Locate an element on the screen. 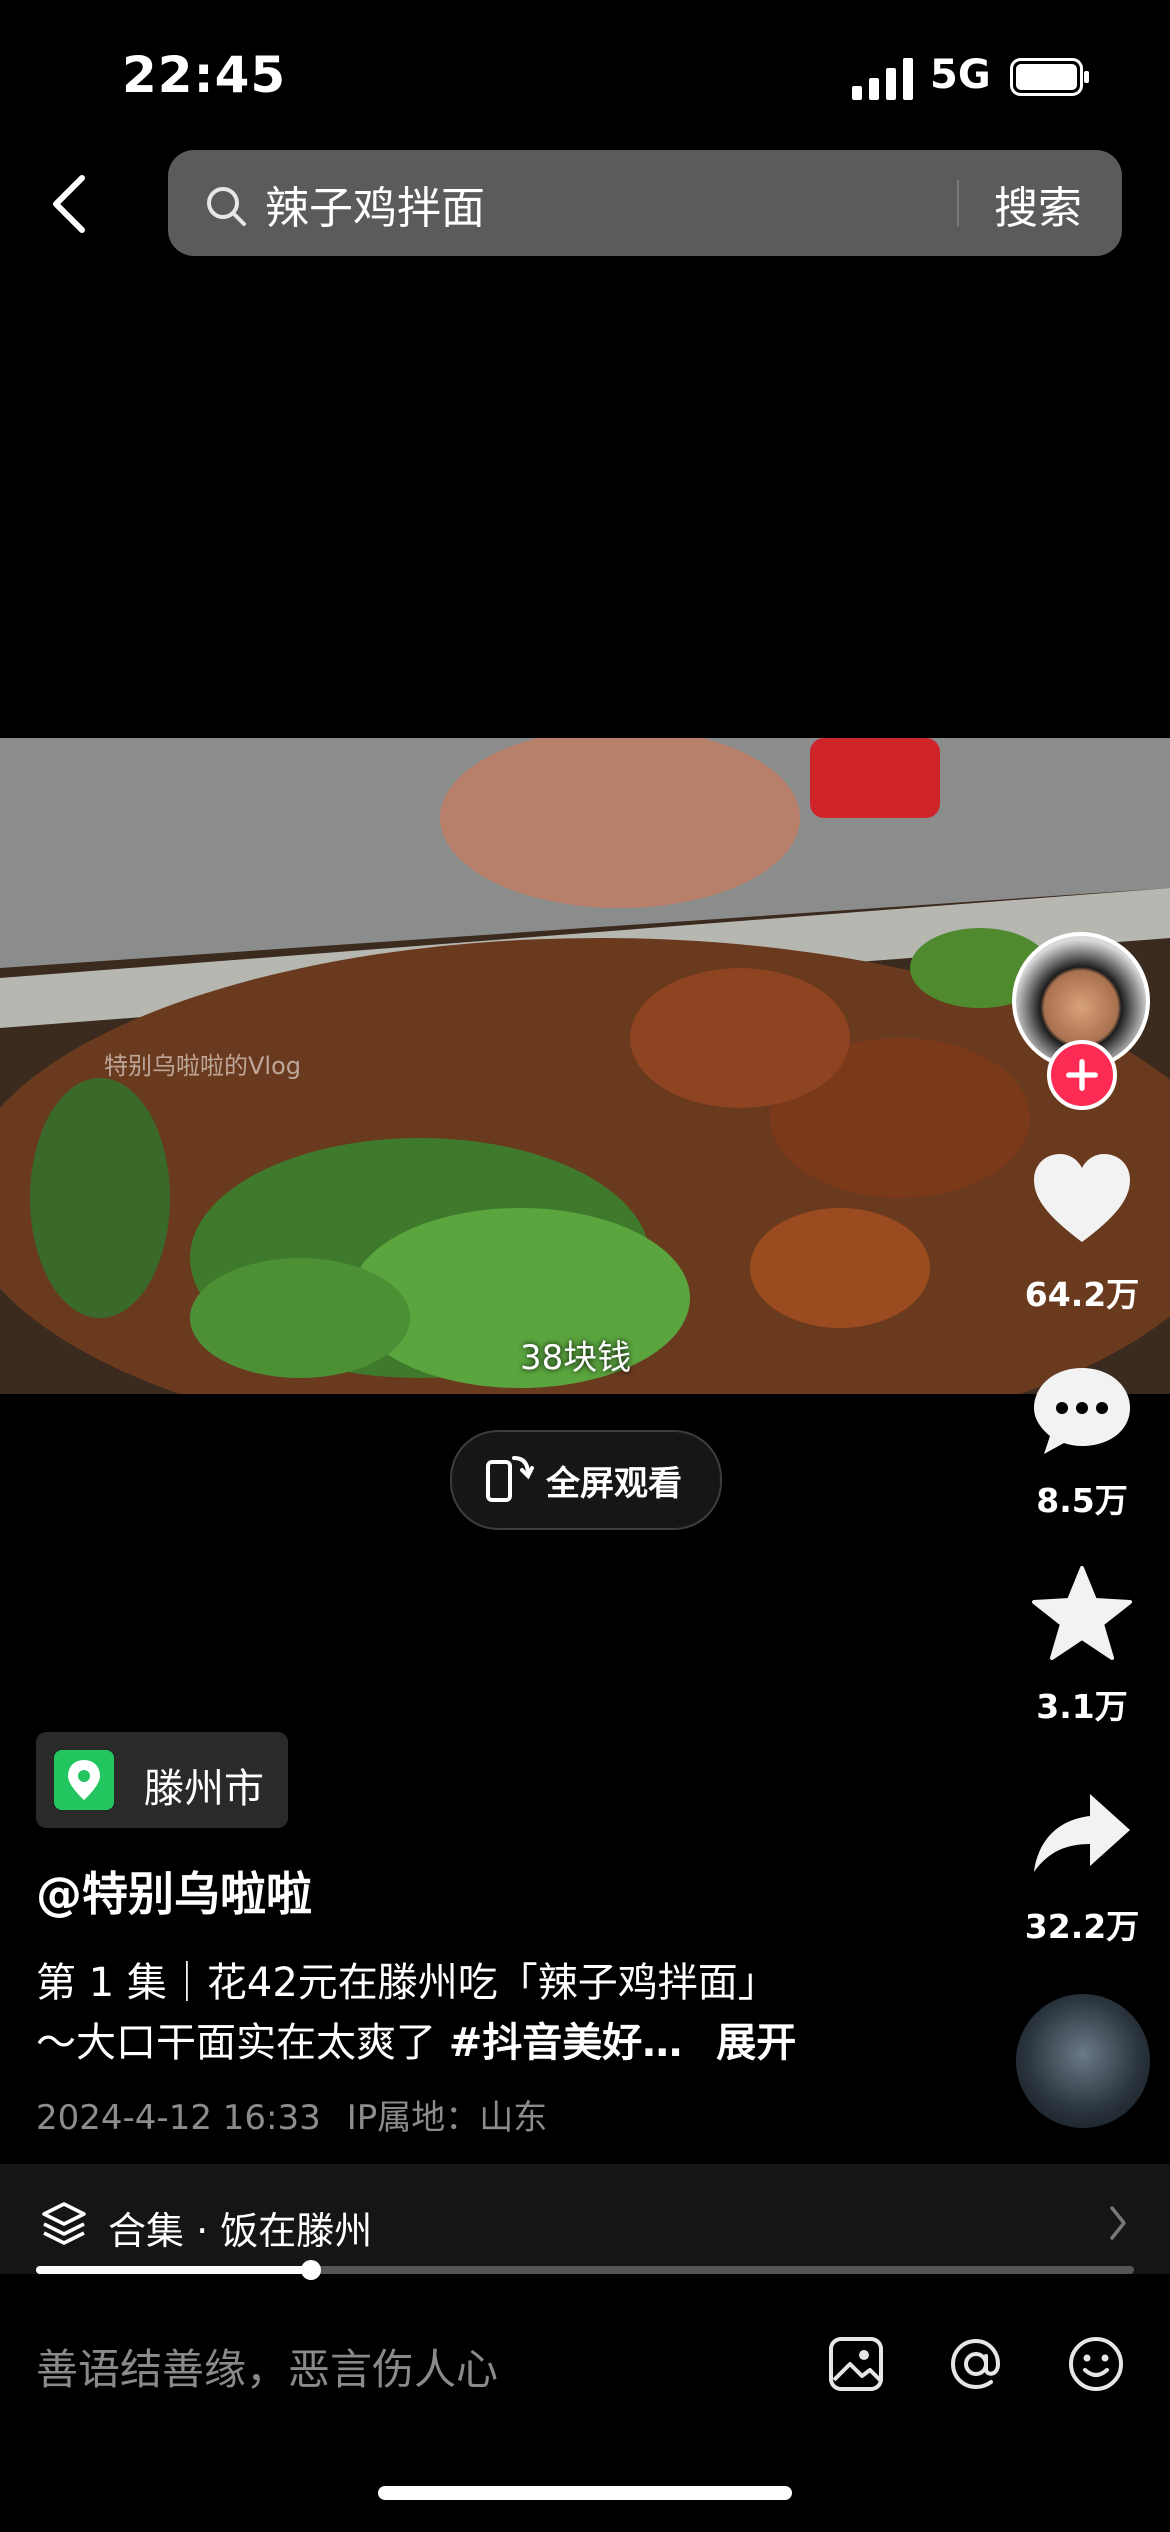  chevron-right-icon is located at coordinates (1118, 2223).